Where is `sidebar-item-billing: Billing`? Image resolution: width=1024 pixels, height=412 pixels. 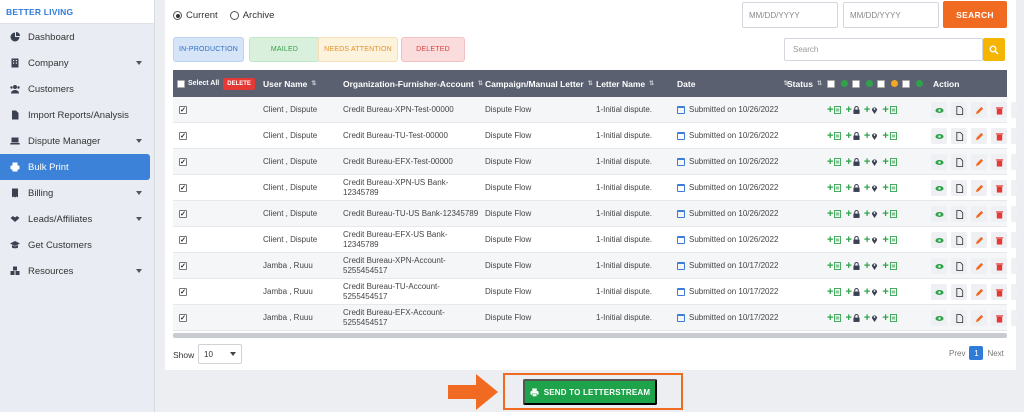
sidebar-item-billing: Billing is located at coordinates (77, 193).